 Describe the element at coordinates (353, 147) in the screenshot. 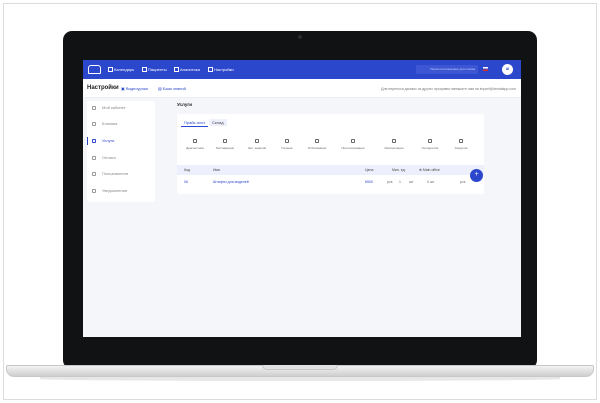

I see `tool-prosthetics: Протезирование` at that location.